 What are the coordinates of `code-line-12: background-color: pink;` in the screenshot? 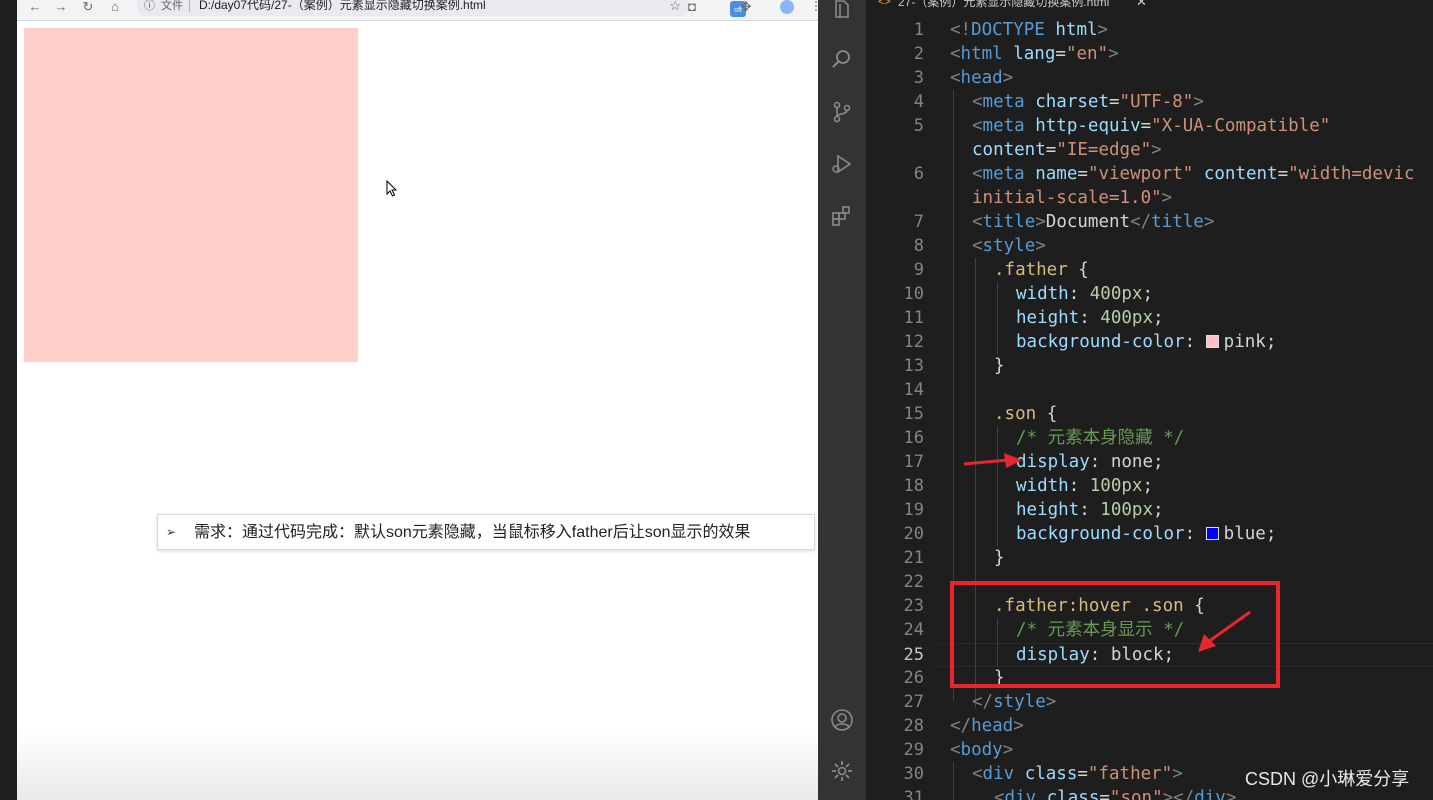 It's located at (1146, 342).